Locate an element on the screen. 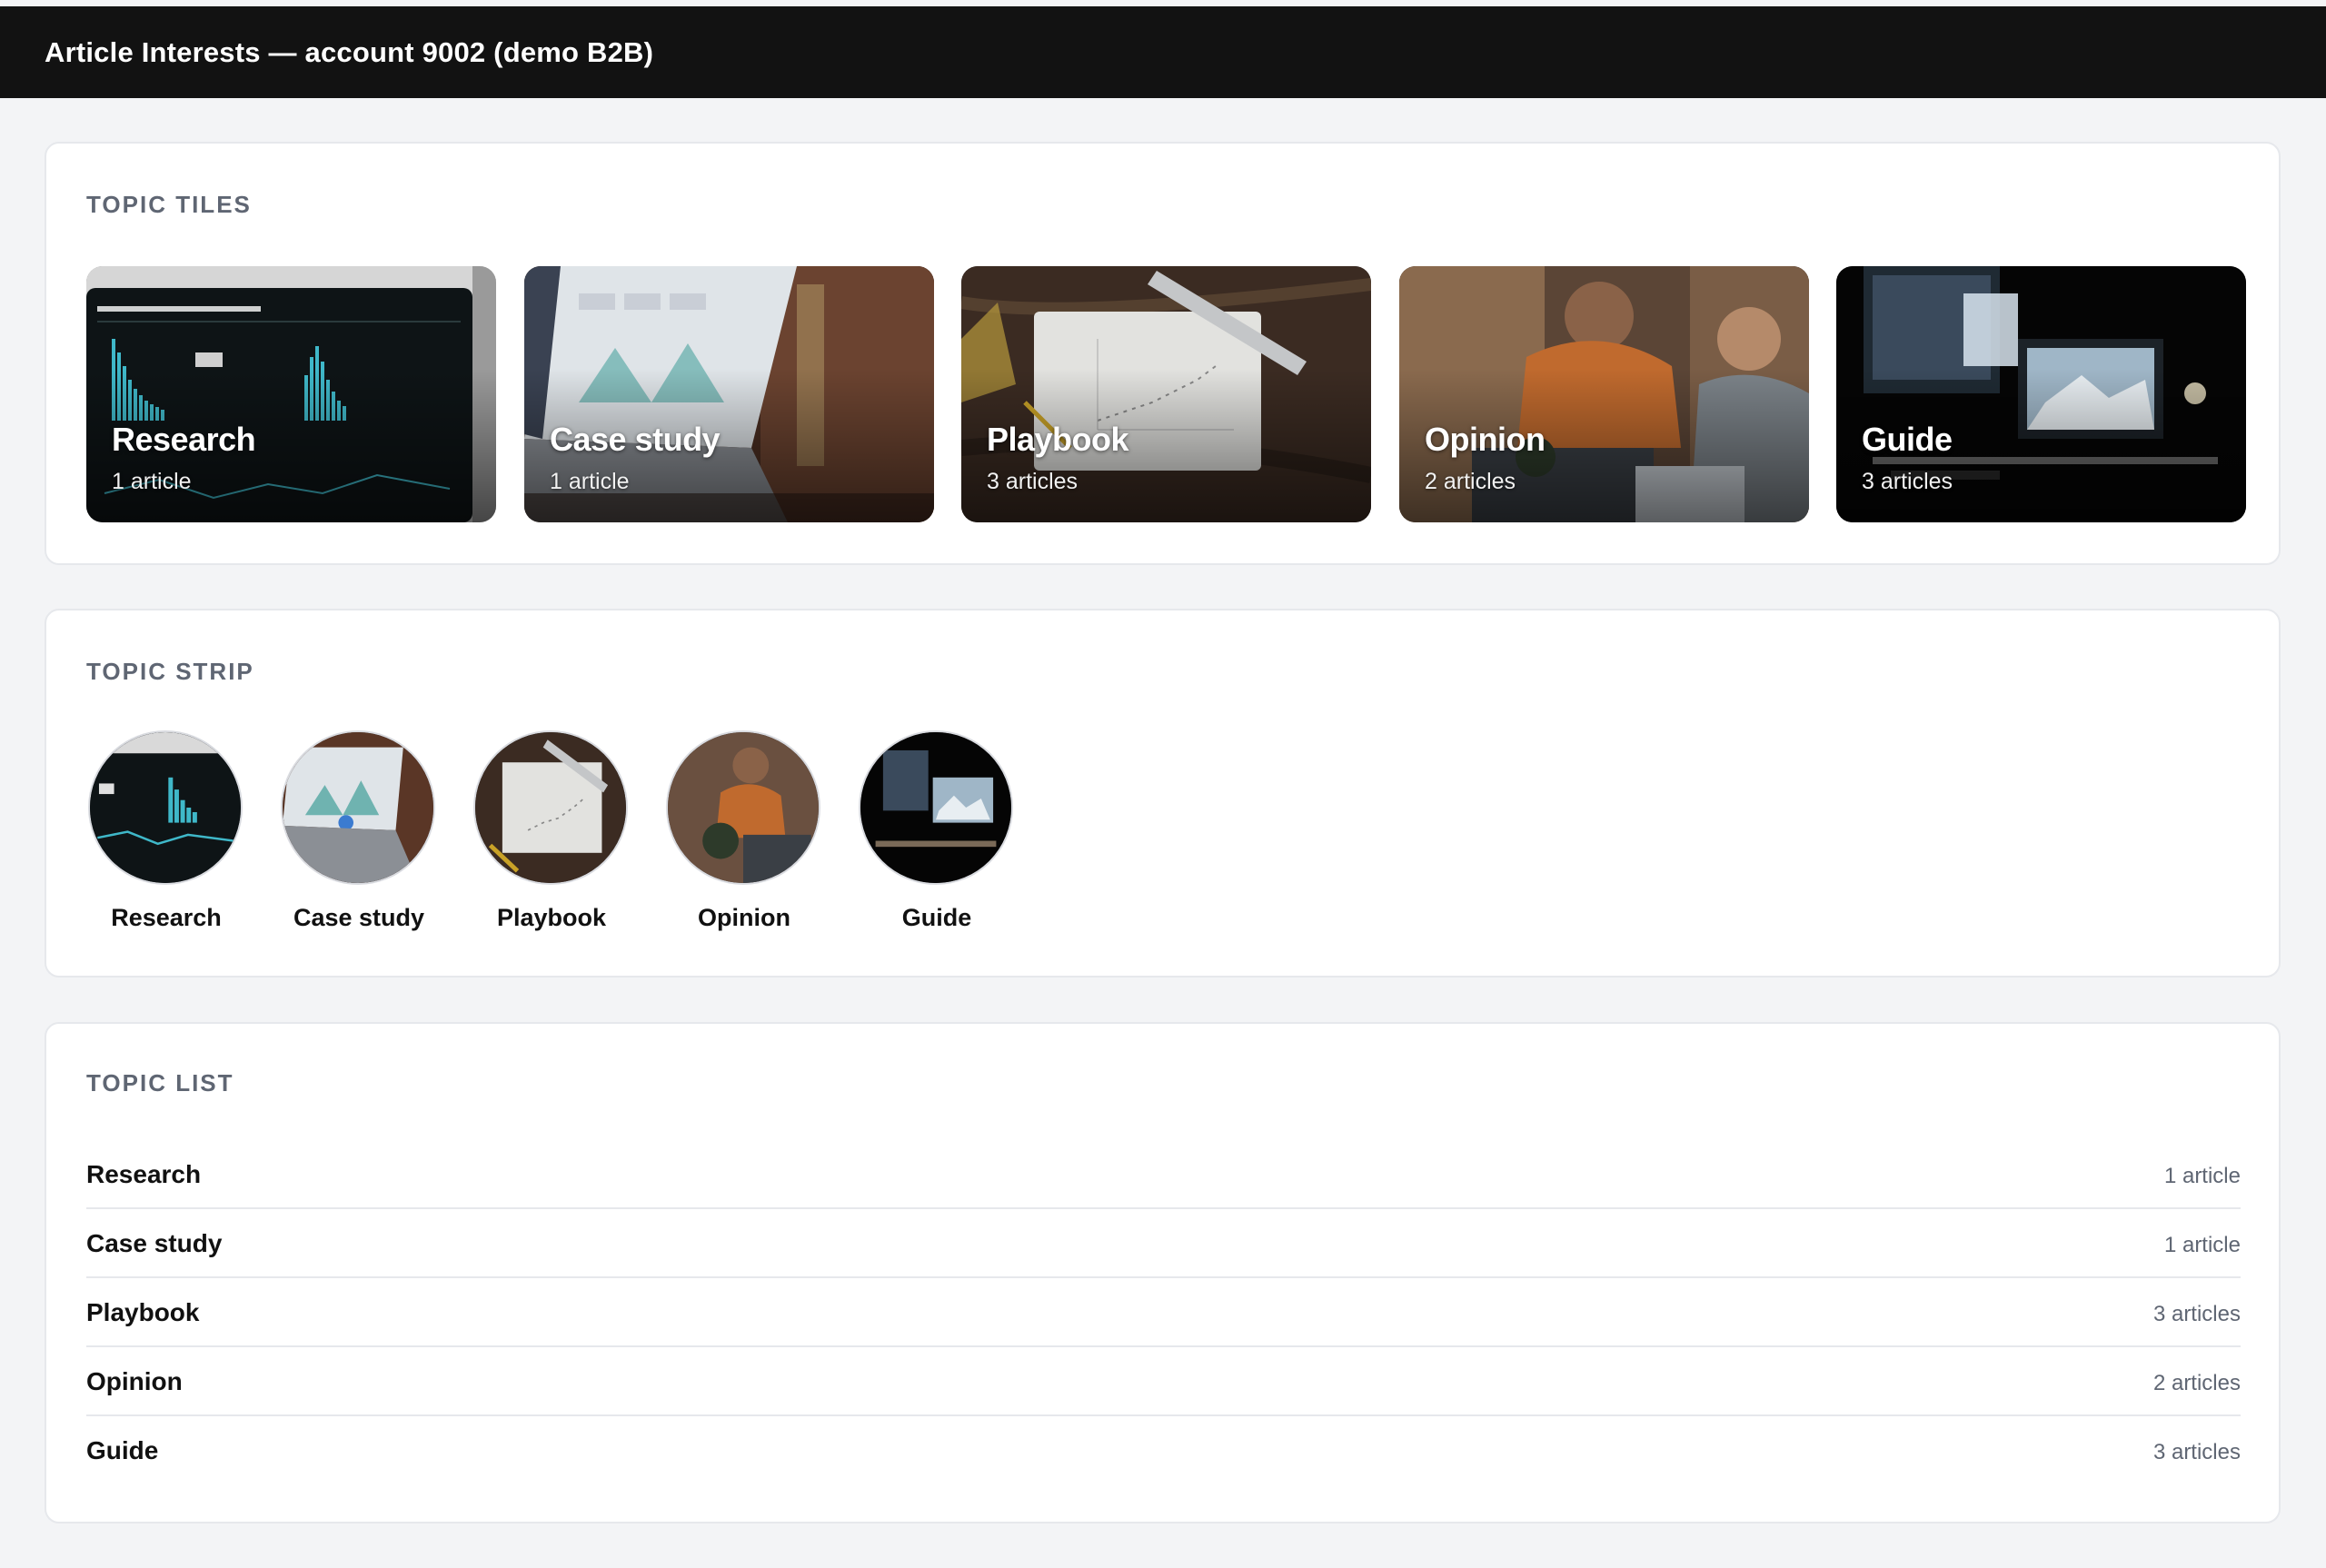 The height and width of the screenshot is (1568, 2326). chip-label: Opinion is located at coordinates (744, 917).